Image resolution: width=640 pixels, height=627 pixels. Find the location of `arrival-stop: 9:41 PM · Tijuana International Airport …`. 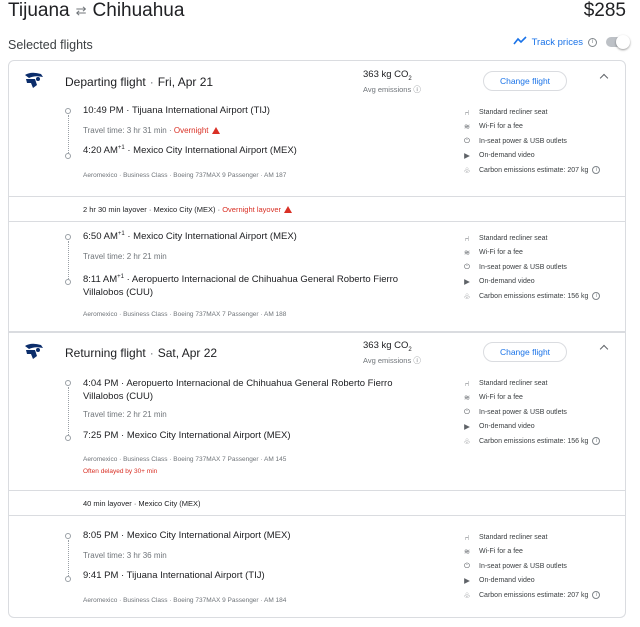

arrival-stop: 9:41 PM · Tijuana International Airport … is located at coordinates (174, 575).